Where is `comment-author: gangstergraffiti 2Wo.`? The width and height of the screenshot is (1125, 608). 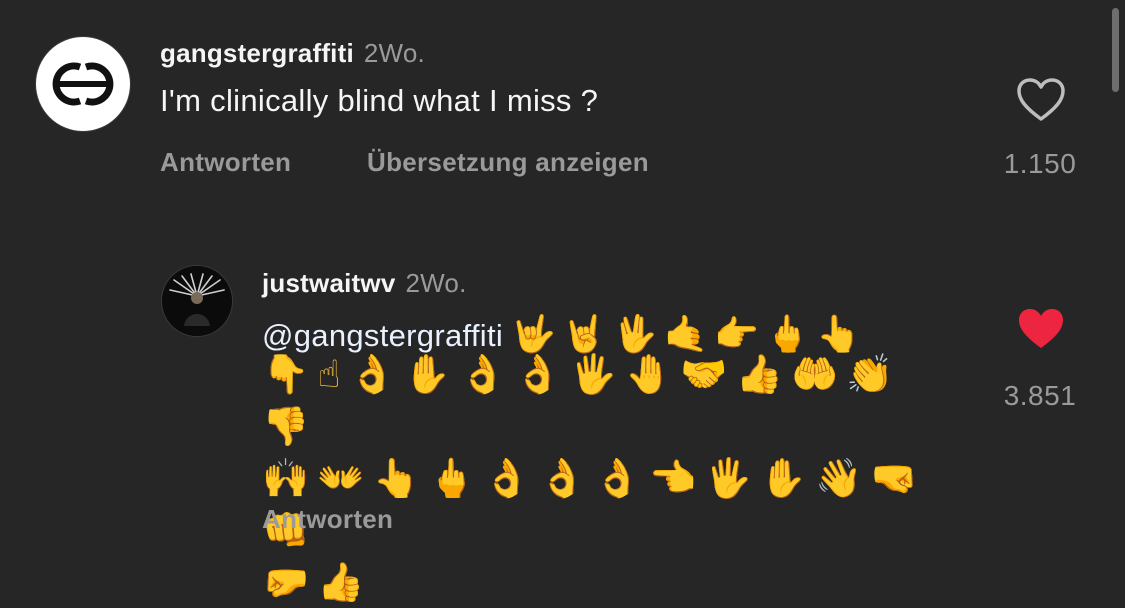 comment-author: gangstergraffiti 2Wo. is located at coordinates (292, 53).